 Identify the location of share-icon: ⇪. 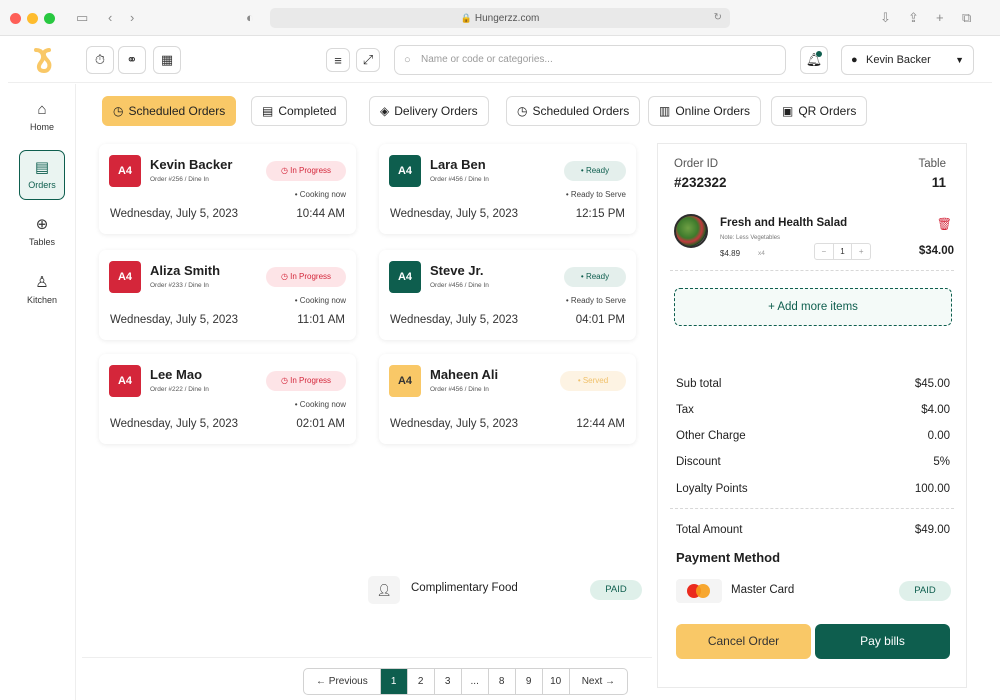
(913, 18).